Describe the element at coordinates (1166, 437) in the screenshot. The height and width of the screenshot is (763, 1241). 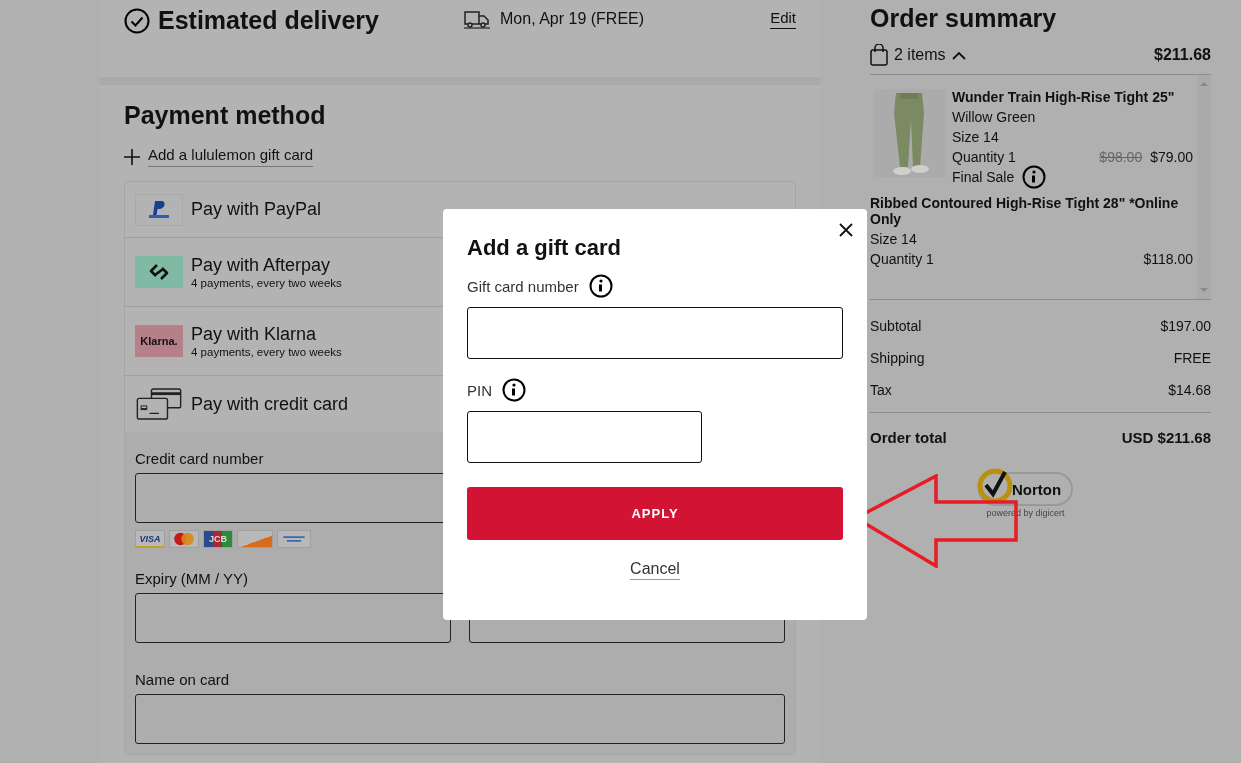
I see `order-total-value: USD $211.68` at that location.